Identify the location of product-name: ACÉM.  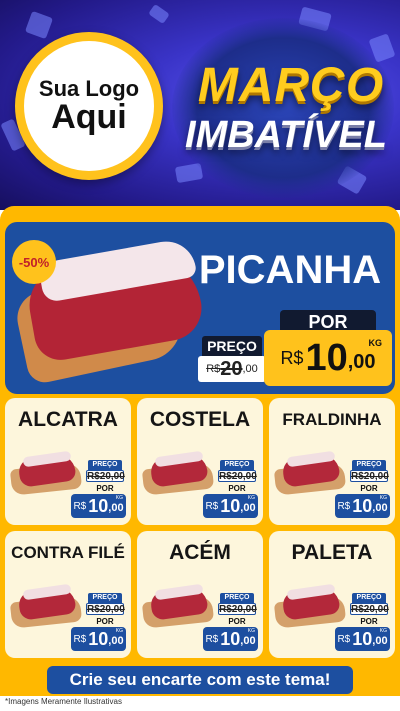
(200, 552).